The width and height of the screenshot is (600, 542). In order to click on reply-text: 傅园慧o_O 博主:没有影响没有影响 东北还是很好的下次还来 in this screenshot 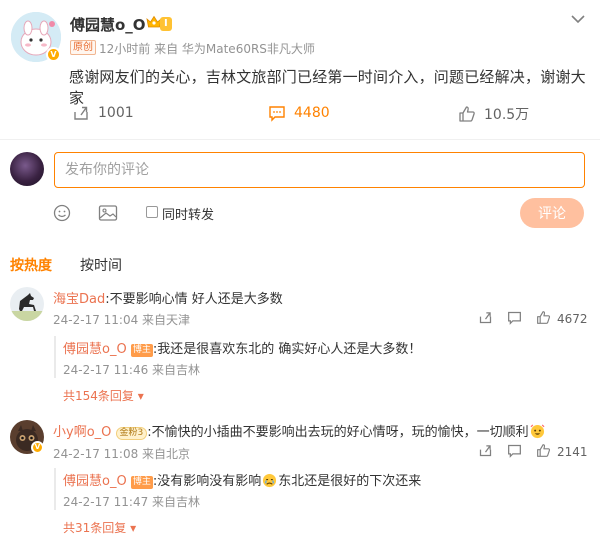, I will do `click(242, 481)`.